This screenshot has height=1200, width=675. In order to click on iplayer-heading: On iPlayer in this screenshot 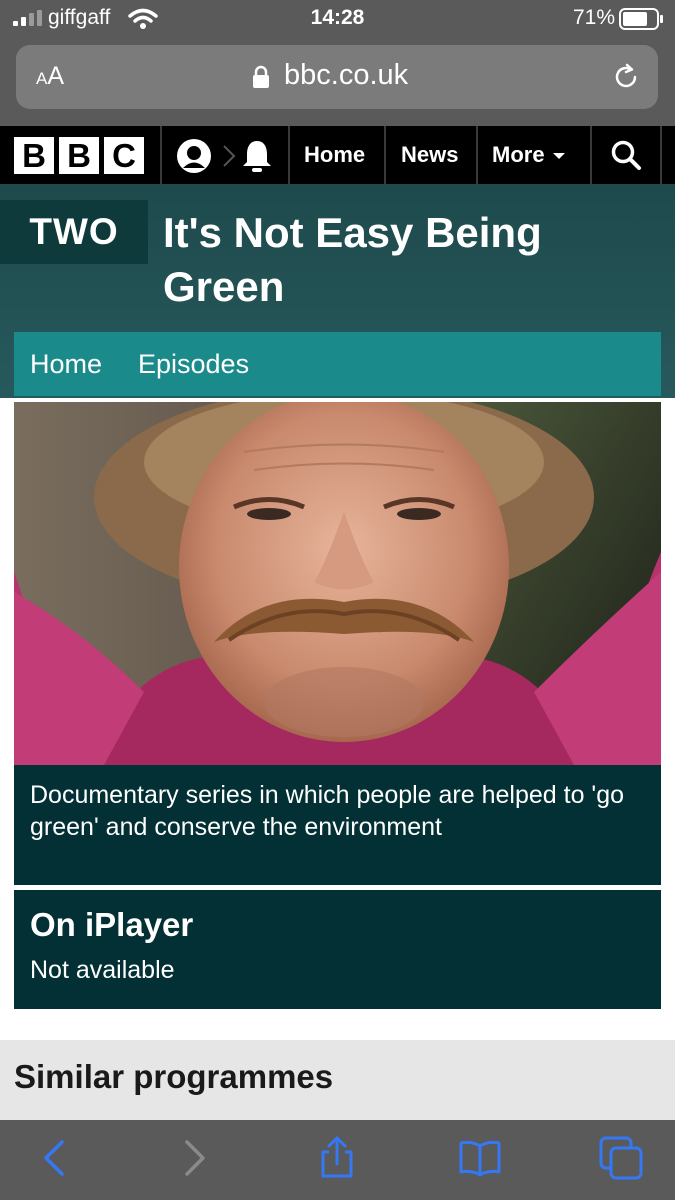, I will do `click(112, 924)`.